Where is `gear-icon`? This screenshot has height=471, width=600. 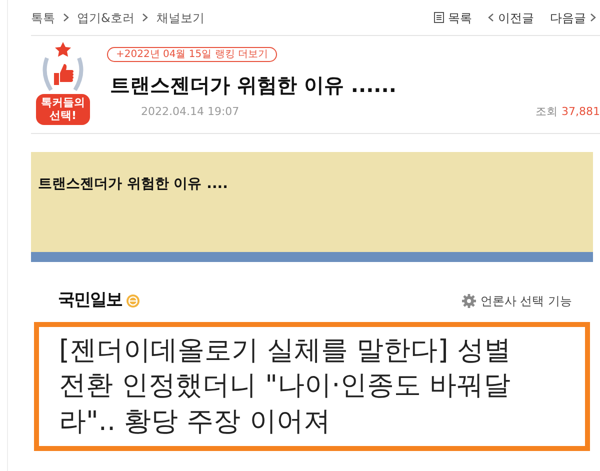 gear-icon is located at coordinates (469, 301).